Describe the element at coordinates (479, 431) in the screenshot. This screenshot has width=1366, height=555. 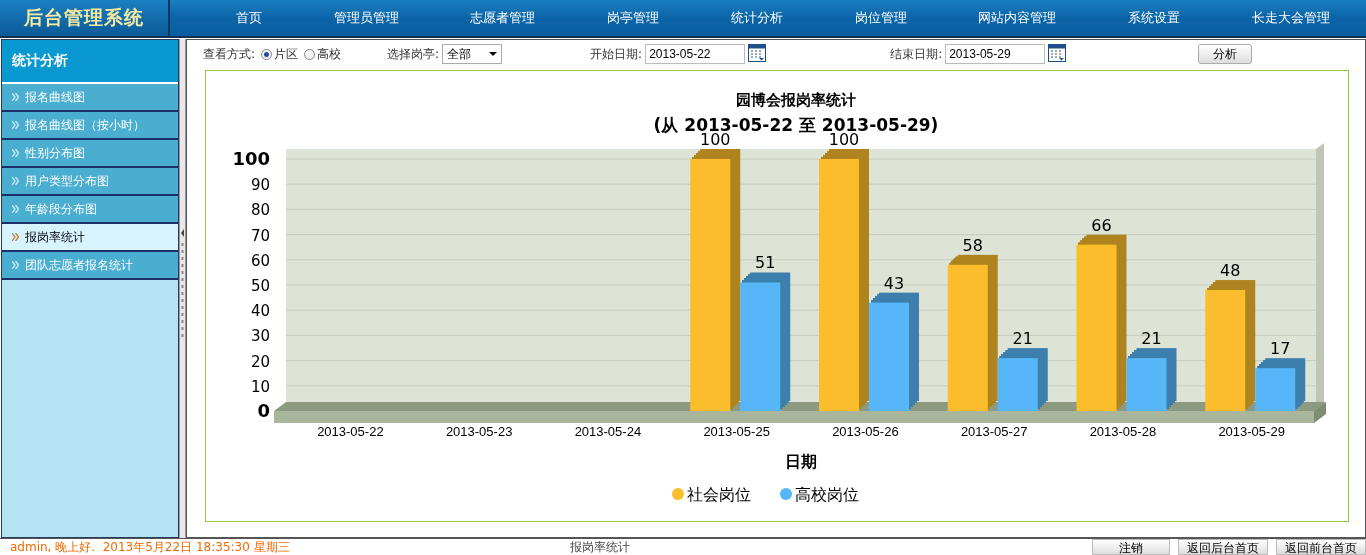
I see `x-tick-label: 2013-05-23` at that location.